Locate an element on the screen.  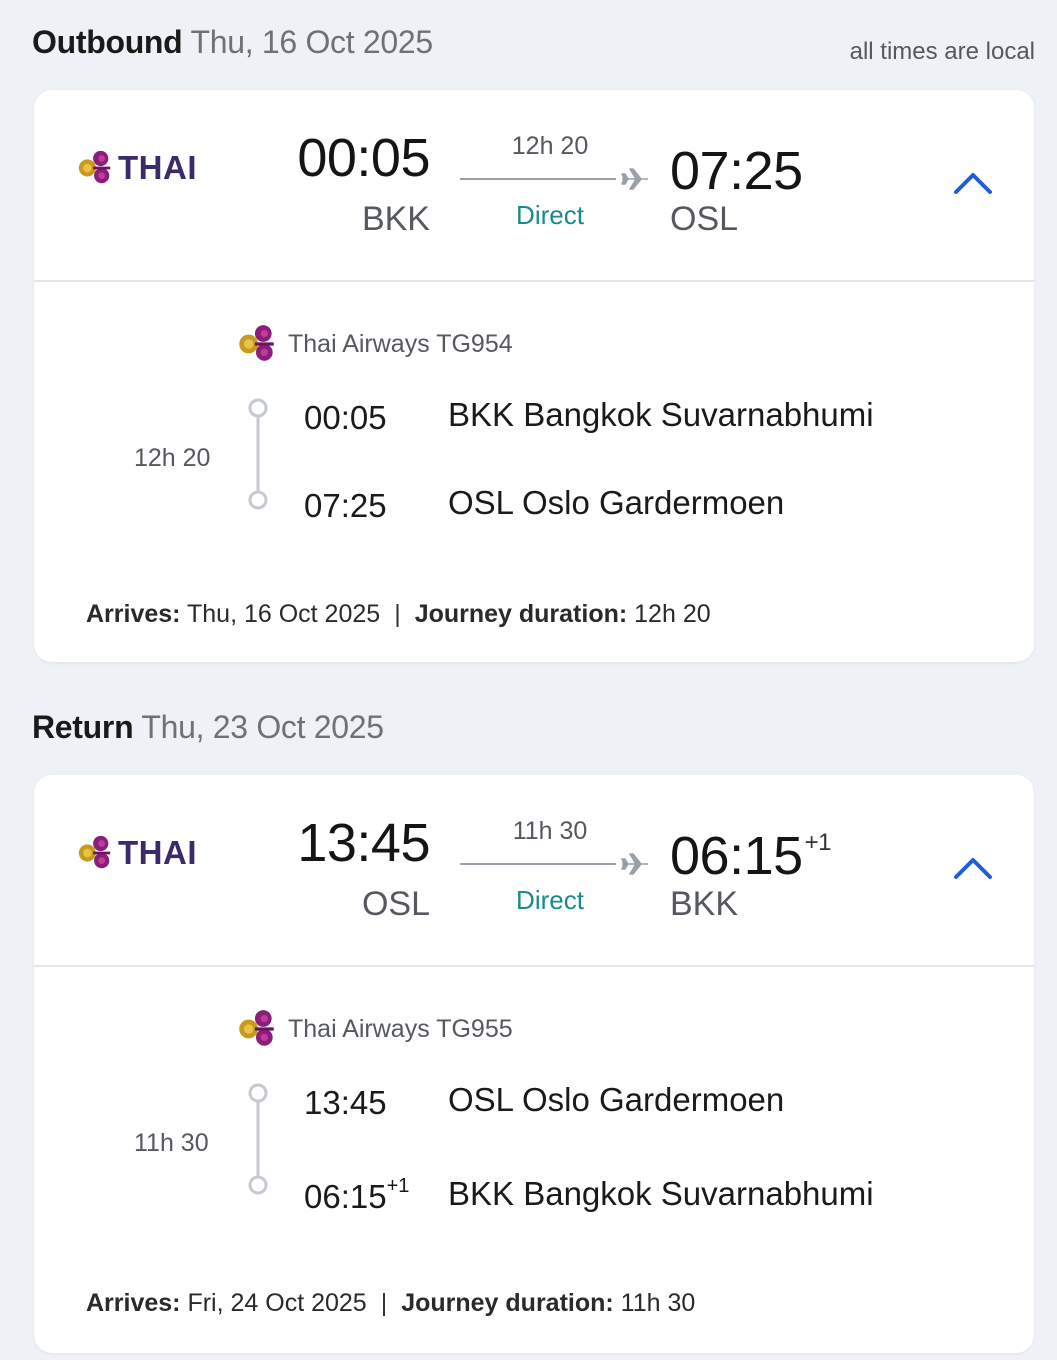
segment-duration: 11h 30 is located at coordinates (171, 1143).